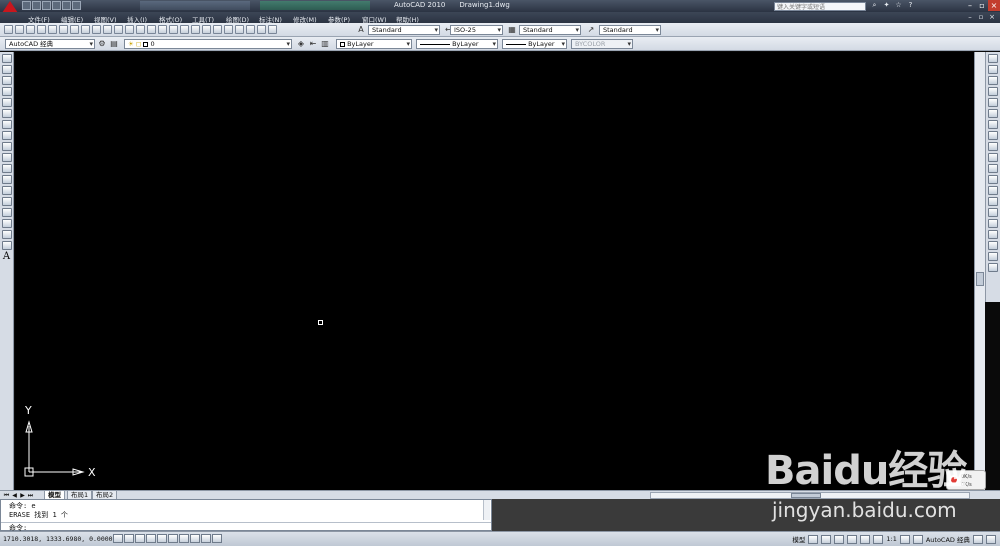 The height and width of the screenshot is (546, 1000). Describe the element at coordinates (994, 5) in the screenshot. I see `close-icon: ×` at that location.